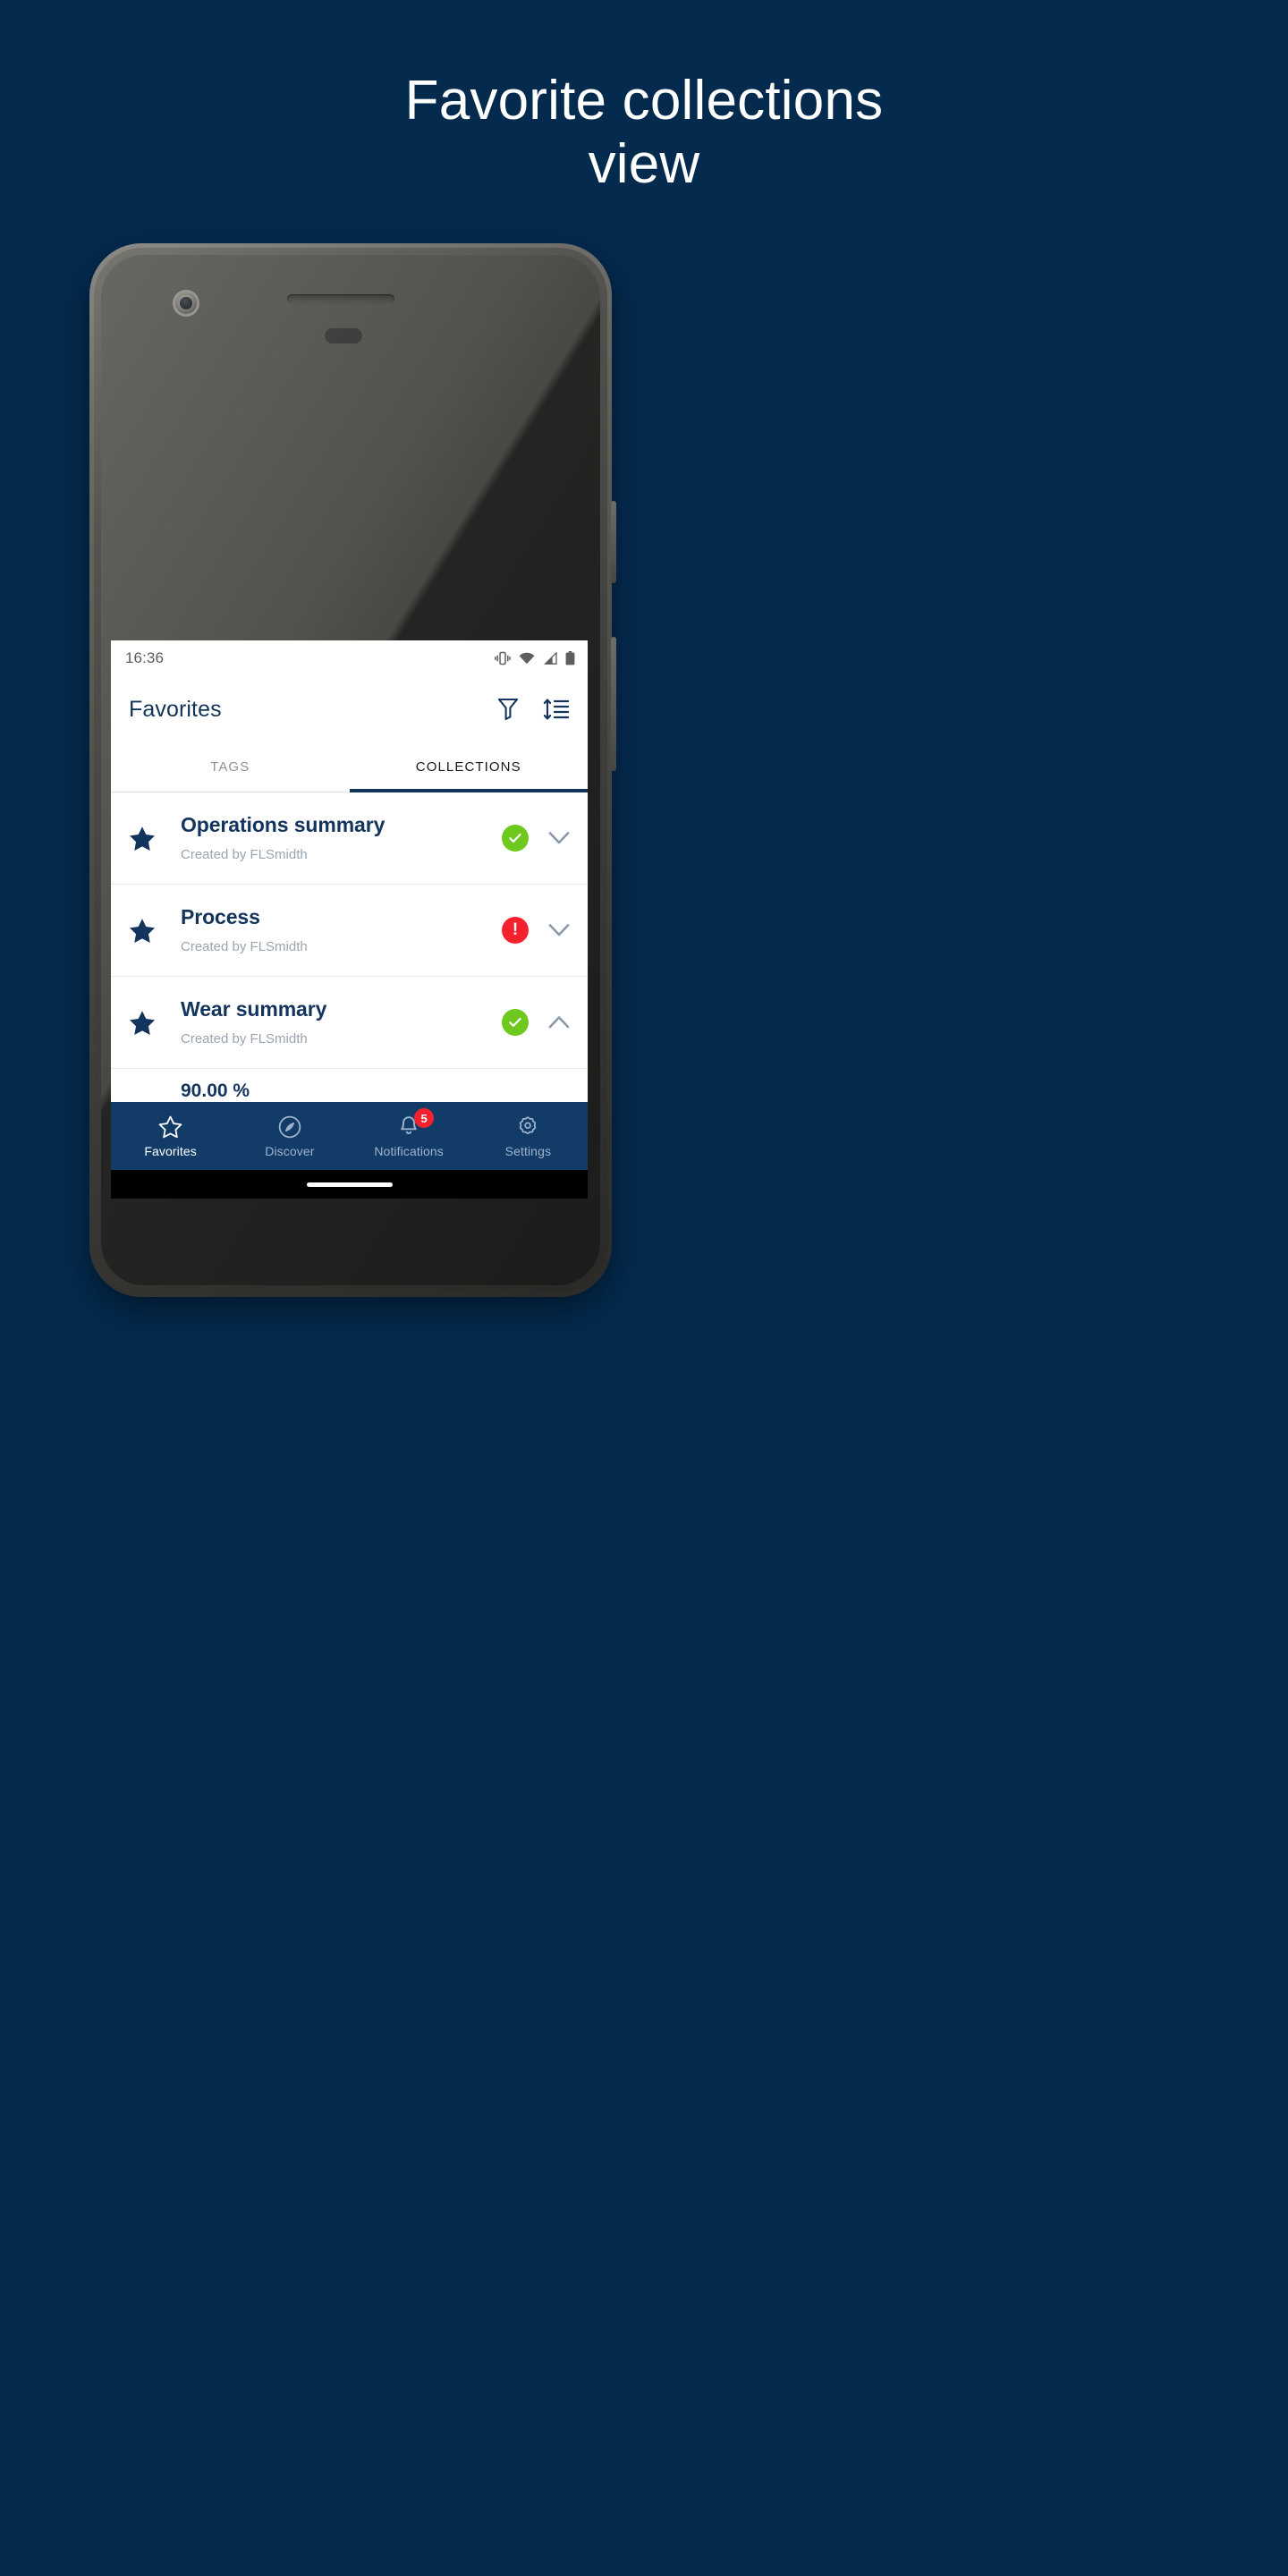 Image resolution: width=1288 pixels, height=2576 pixels. Describe the element at coordinates (550, 658) in the screenshot. I see `cell-signal-icon` at that location.